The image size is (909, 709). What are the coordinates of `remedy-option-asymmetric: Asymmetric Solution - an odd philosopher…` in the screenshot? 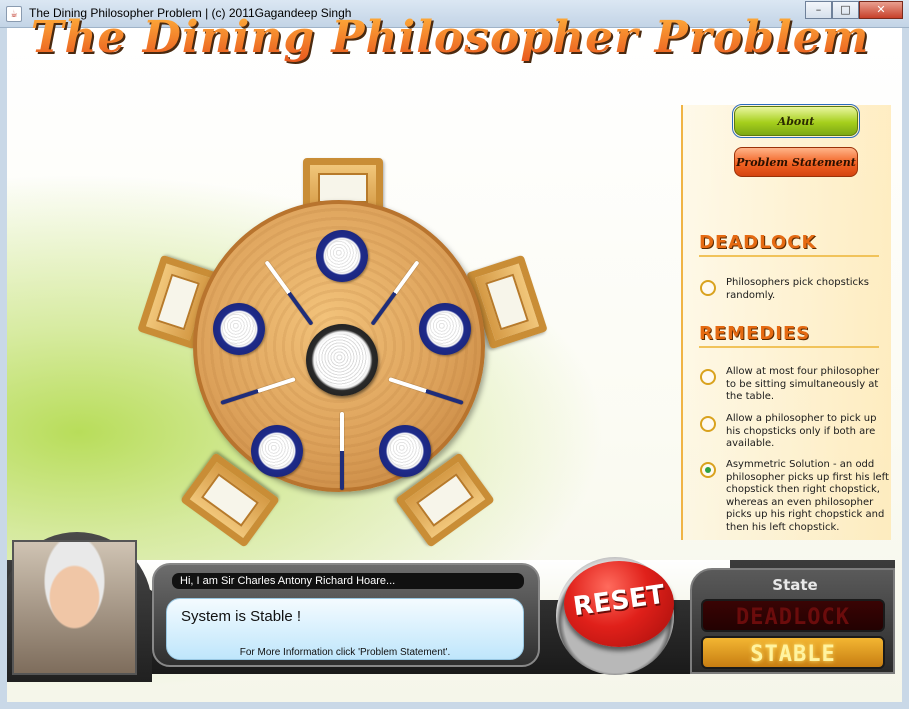 It's located at (795, 496).